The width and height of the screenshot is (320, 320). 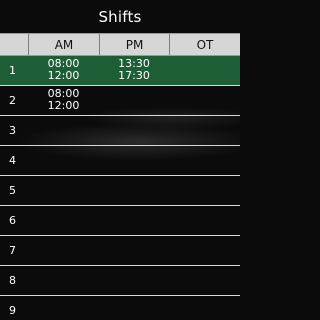 I want to click on pm-cell: 13:30 17:30, so click(x=134, y=70).